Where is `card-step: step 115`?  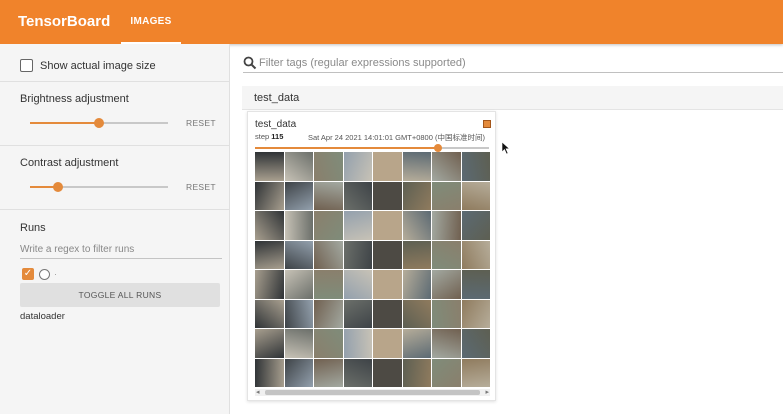 card-step: step 115 is located at coordinates (269, 136).